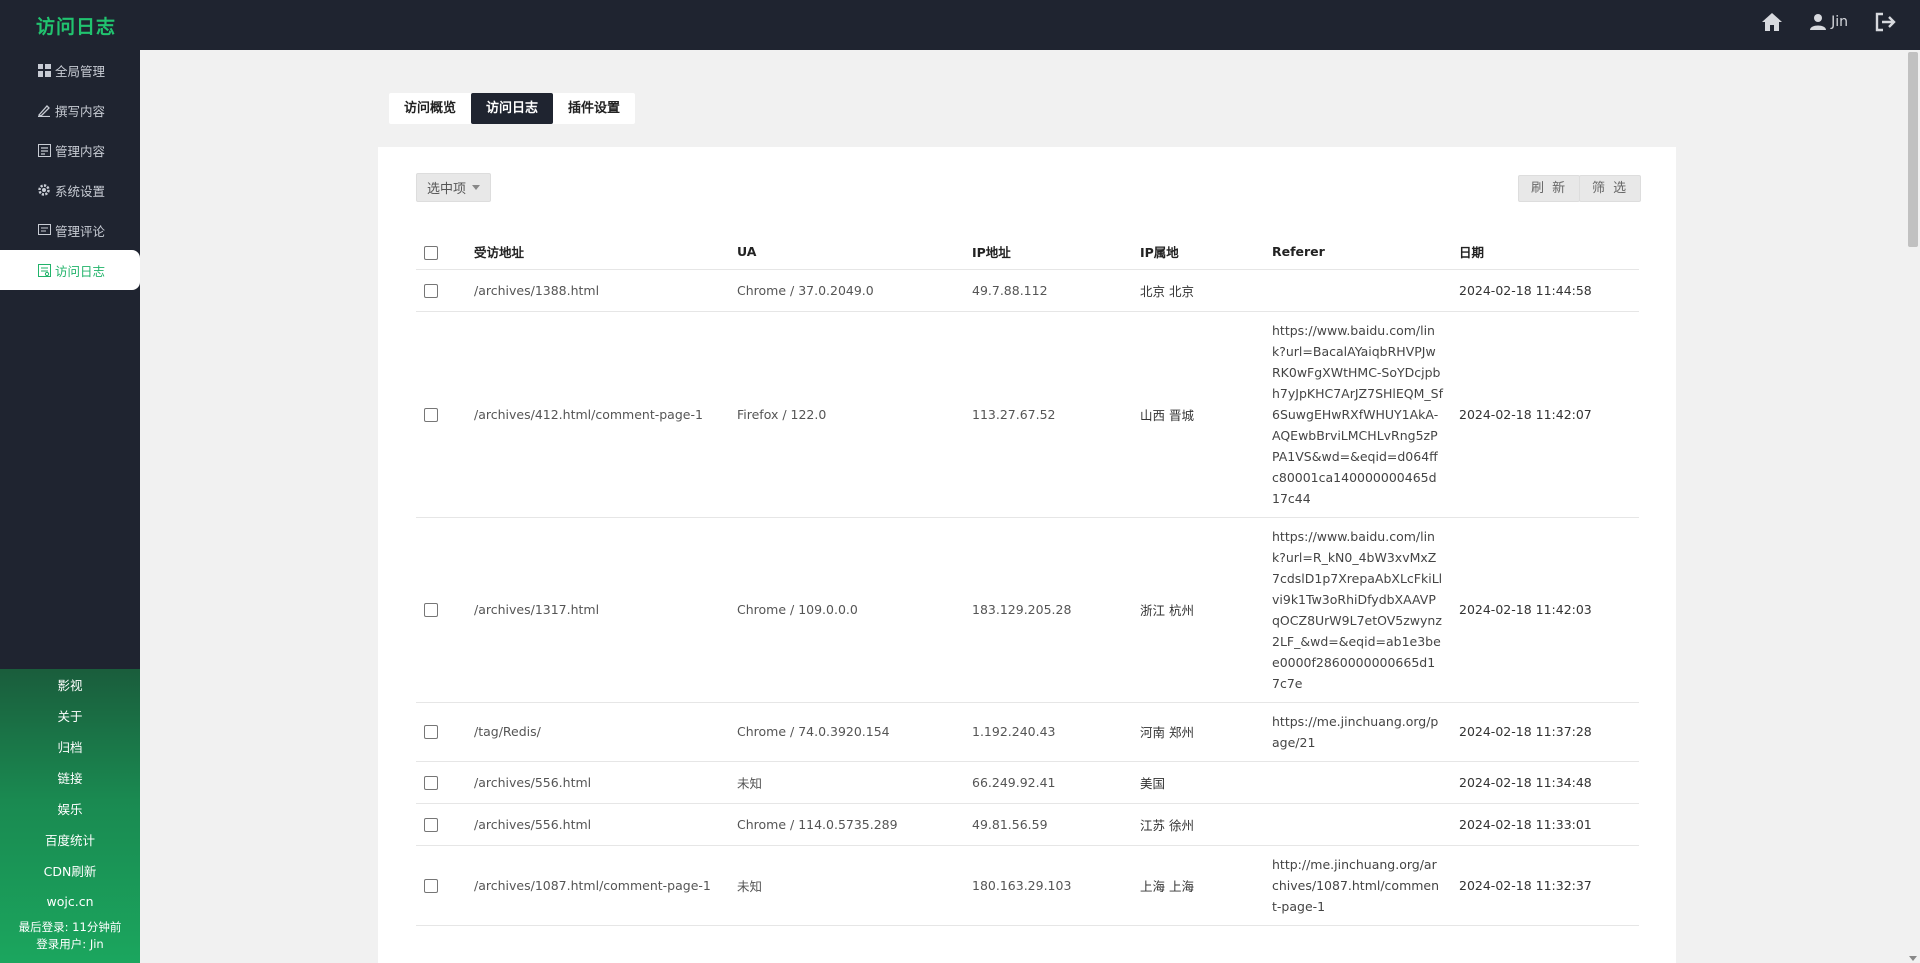 The height and width of the screenshot is (963, 1920). What do you see at coordinates (1913, 958) in the screenshot?
I see `scroll-down-icon` at bounding box center [1913, 958].